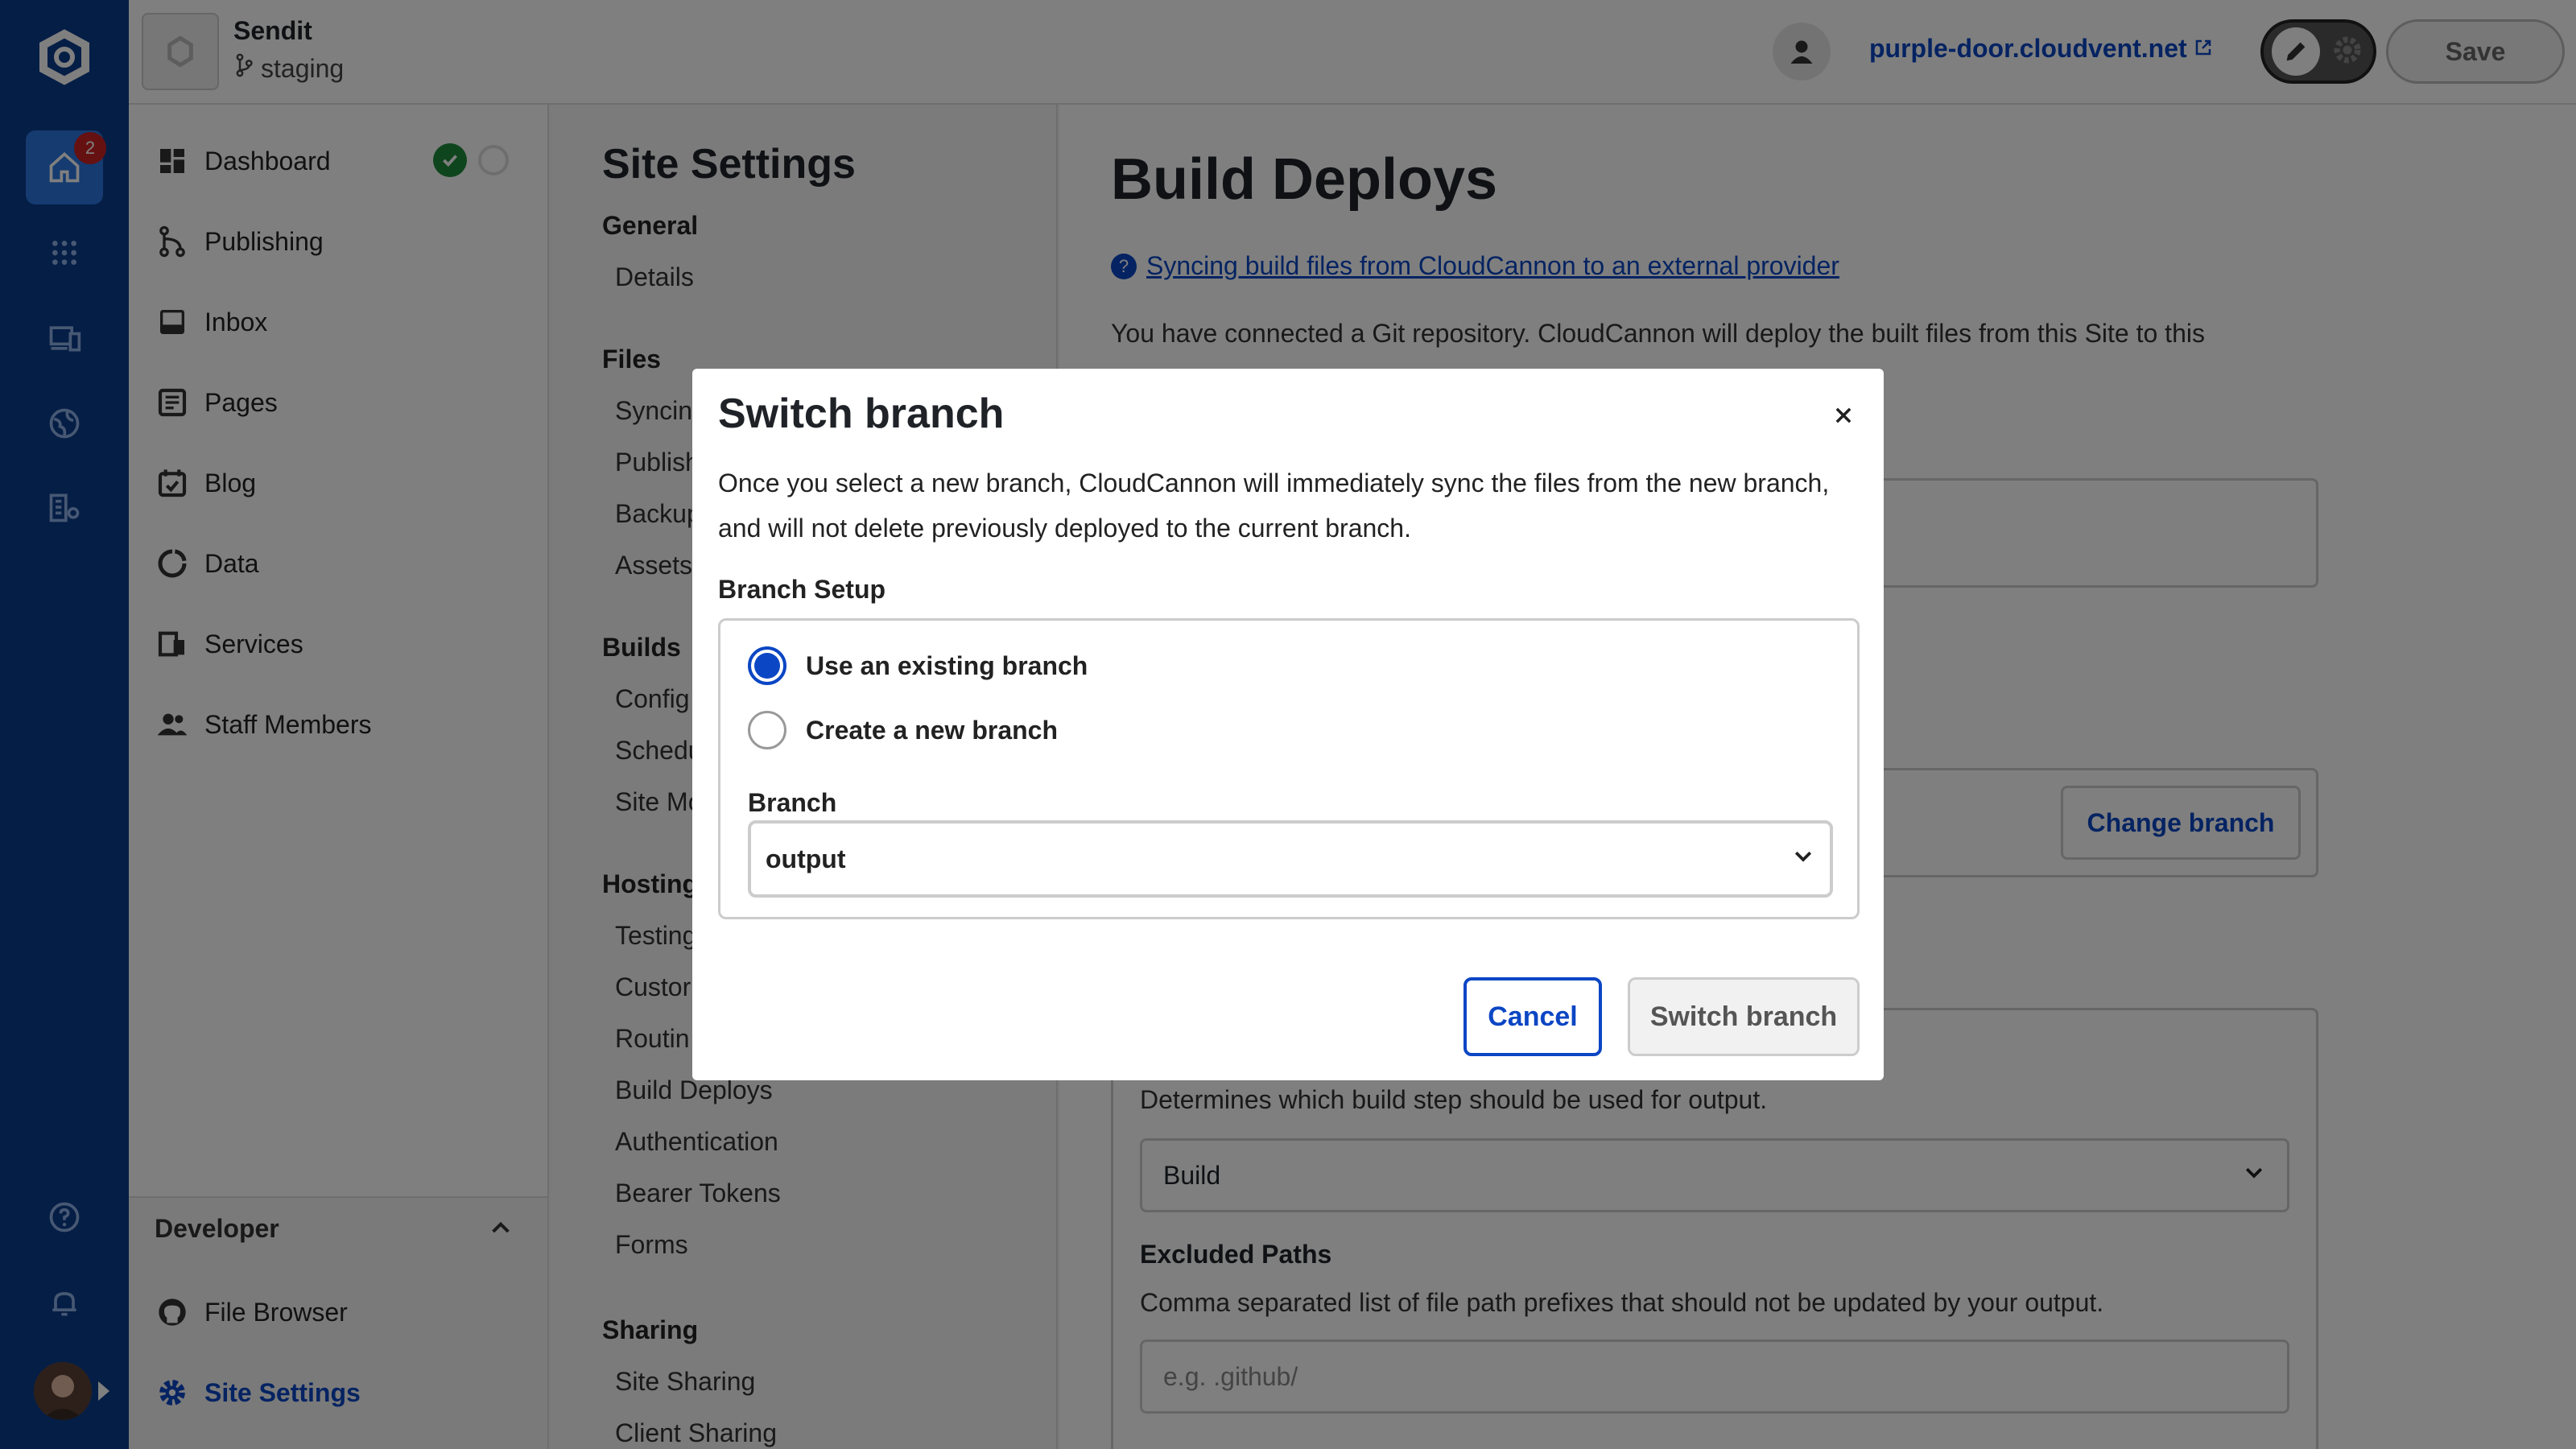  What do you see at coordinates (932, 730) in the screenshot?
I see `radio-label: Create a new branch` at bounding box center [932, 730].